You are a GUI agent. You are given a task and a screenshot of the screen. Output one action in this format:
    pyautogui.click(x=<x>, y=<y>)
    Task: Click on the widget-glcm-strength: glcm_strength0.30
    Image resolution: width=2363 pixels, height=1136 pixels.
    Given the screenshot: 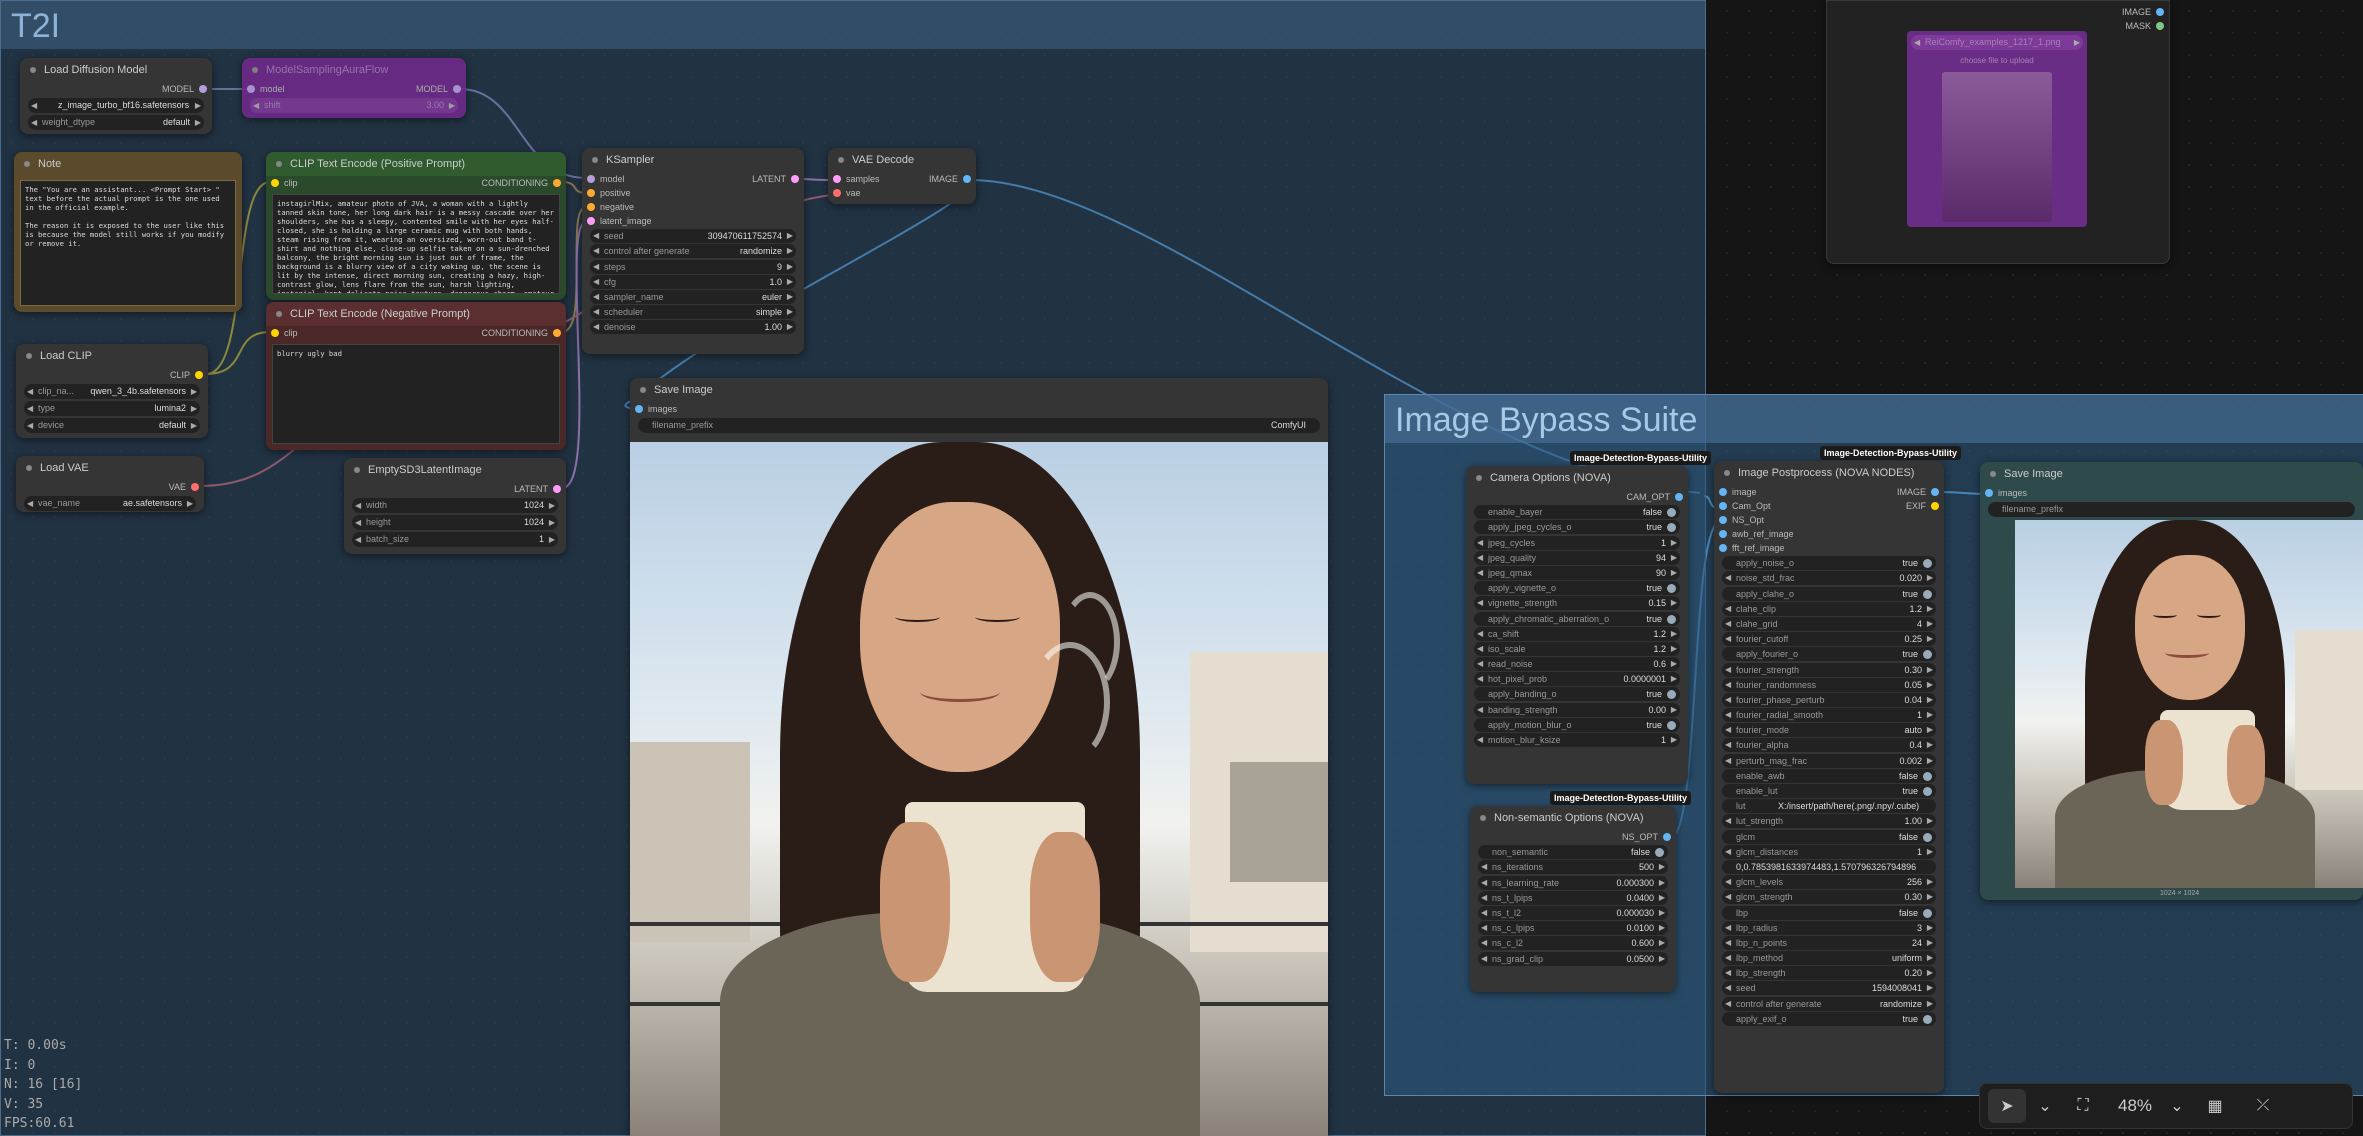 What is the action you would take?
    pyautogui.click(x=1829, y=897)
    